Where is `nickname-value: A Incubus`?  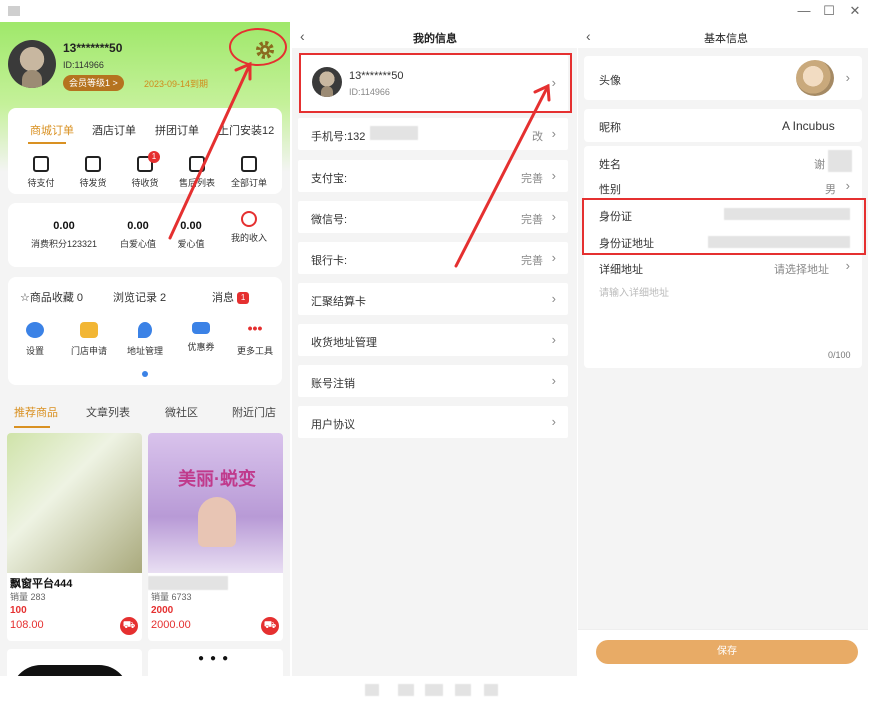
nickname-value: A Incubus is located at coordinates (808, 126).